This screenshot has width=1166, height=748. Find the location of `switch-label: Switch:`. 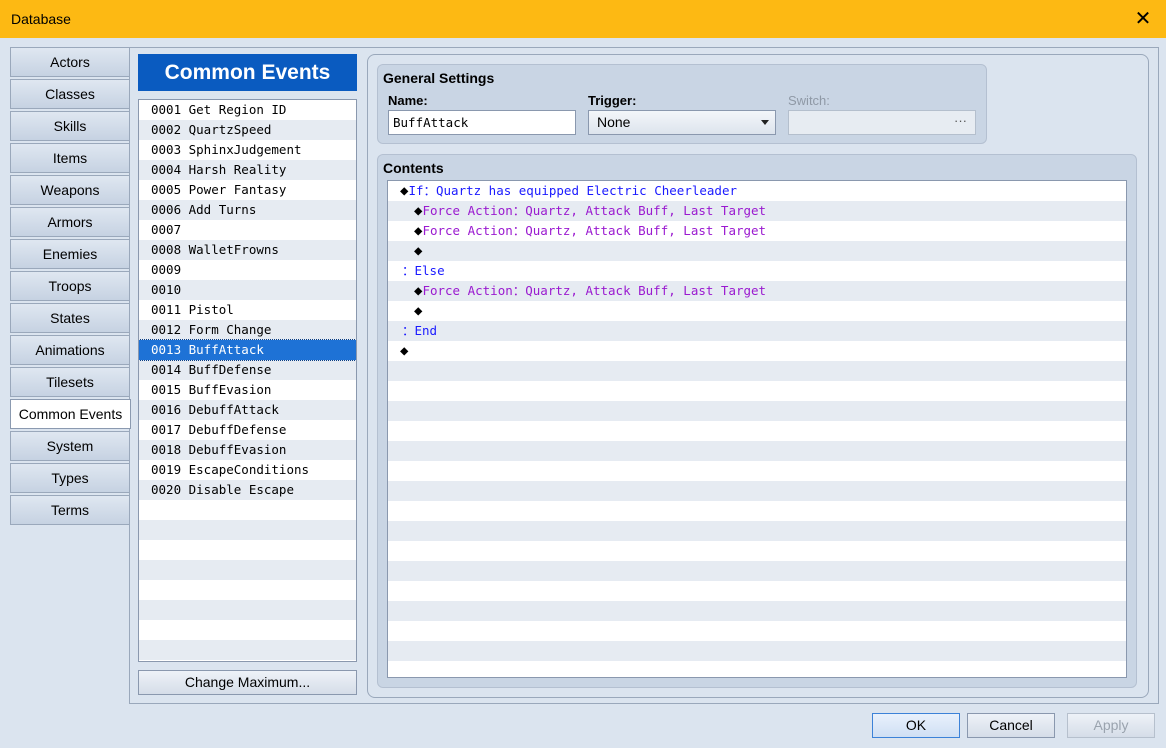

switch-label: Switch: is located at coordinates (809, 100).